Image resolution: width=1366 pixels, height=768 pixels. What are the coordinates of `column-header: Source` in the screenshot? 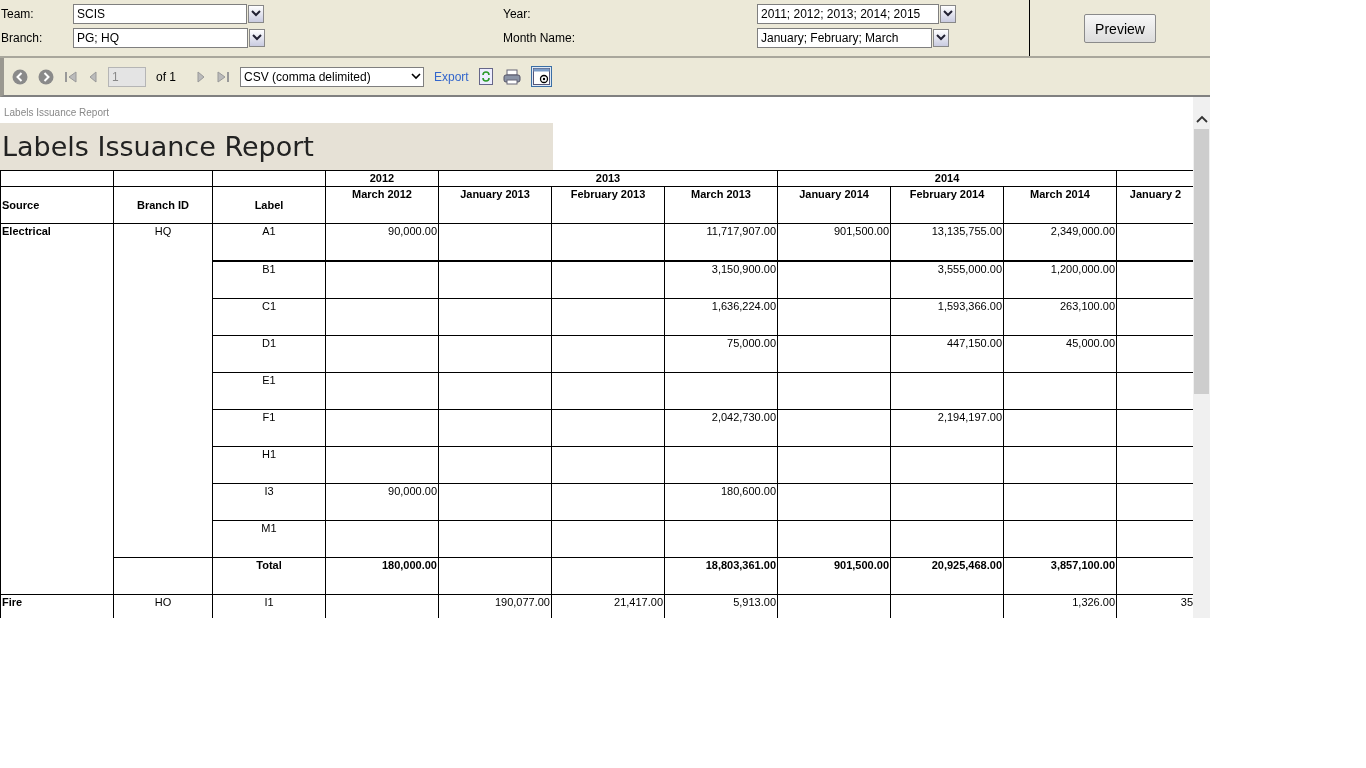 It's located at (57, 205).